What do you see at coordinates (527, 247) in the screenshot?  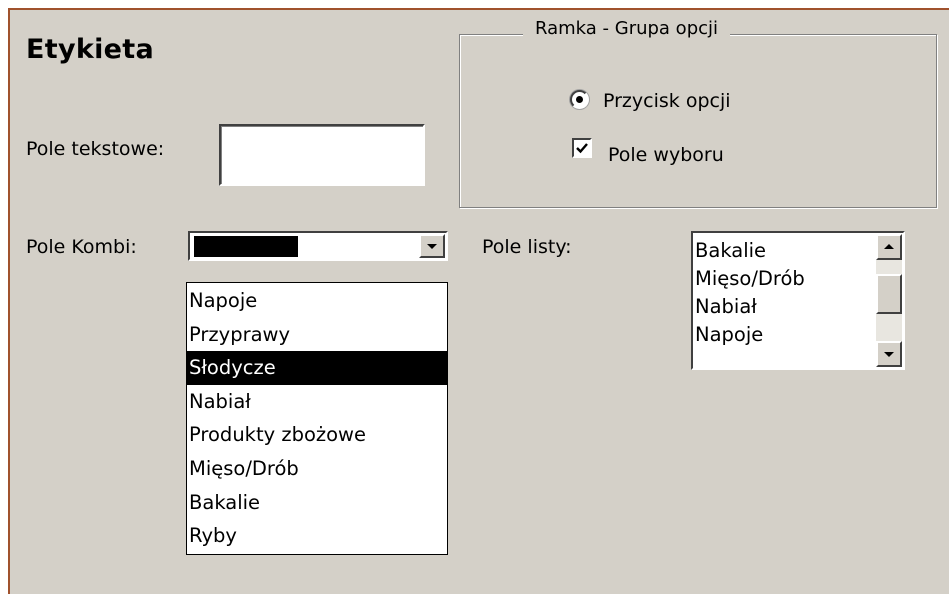 I see `listbox-label: Pole listy:` at bounding box center [527, 247].